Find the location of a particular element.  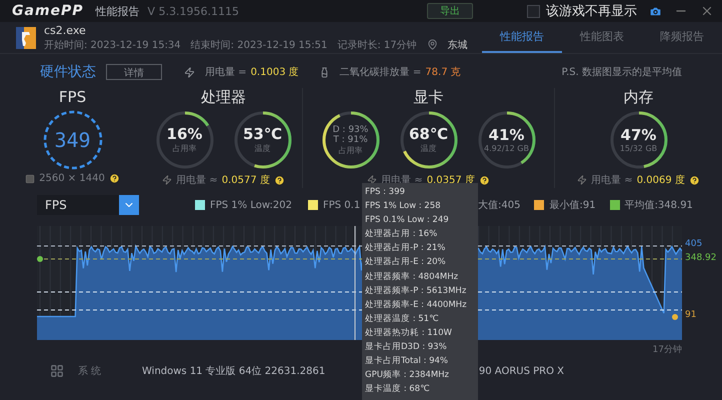

tab: 降频报告 is located at coordinates (682, 37).